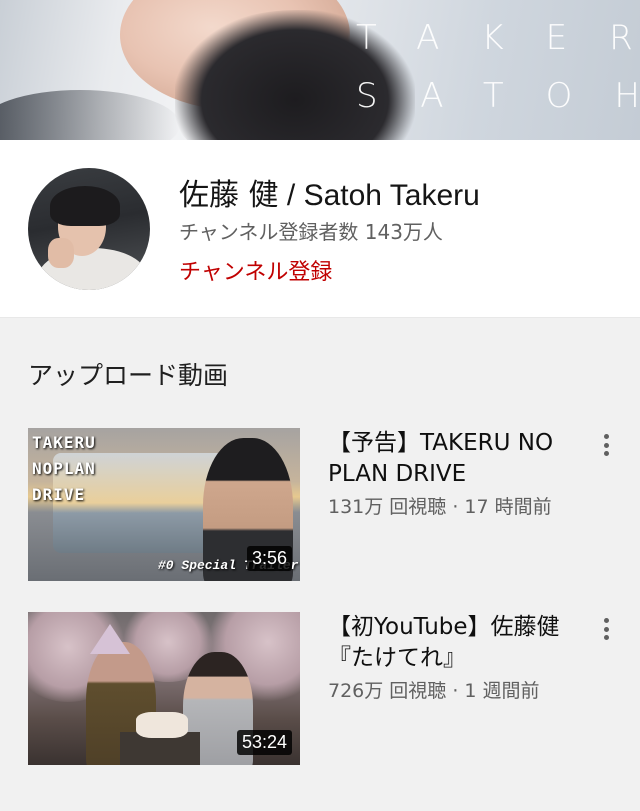 This screenshot has width=640, height=811. What do you see at coordinates (498, 96) in the screenshot?
I see `banner-text-line2: SATOH` at bounding box center [498, 96].